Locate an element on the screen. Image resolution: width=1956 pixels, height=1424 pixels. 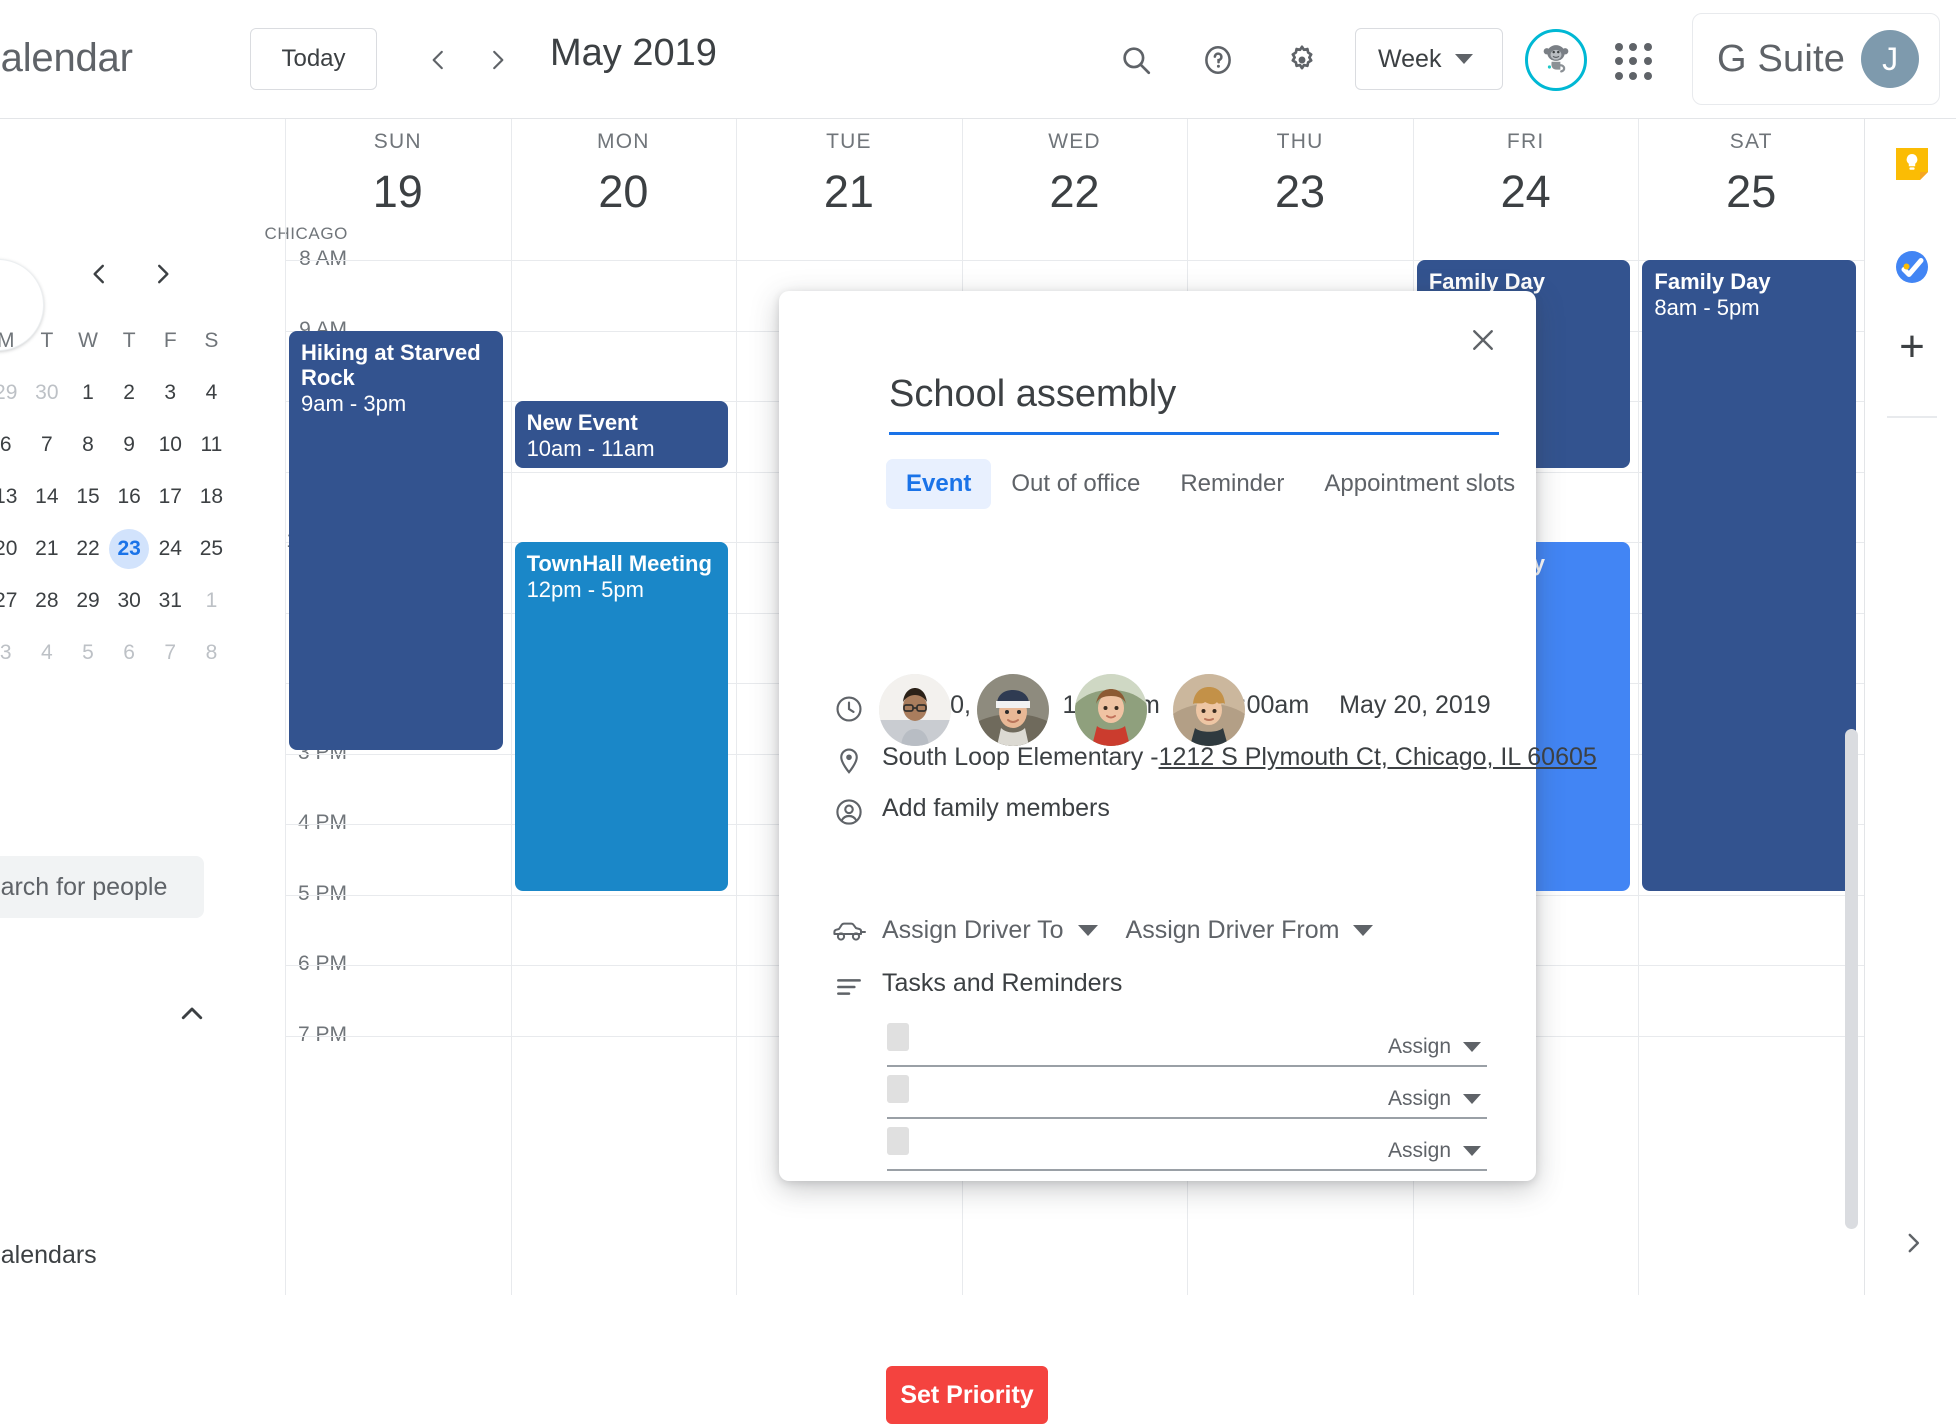
monkey-avatar-button is located at coordinates (1556, 60).